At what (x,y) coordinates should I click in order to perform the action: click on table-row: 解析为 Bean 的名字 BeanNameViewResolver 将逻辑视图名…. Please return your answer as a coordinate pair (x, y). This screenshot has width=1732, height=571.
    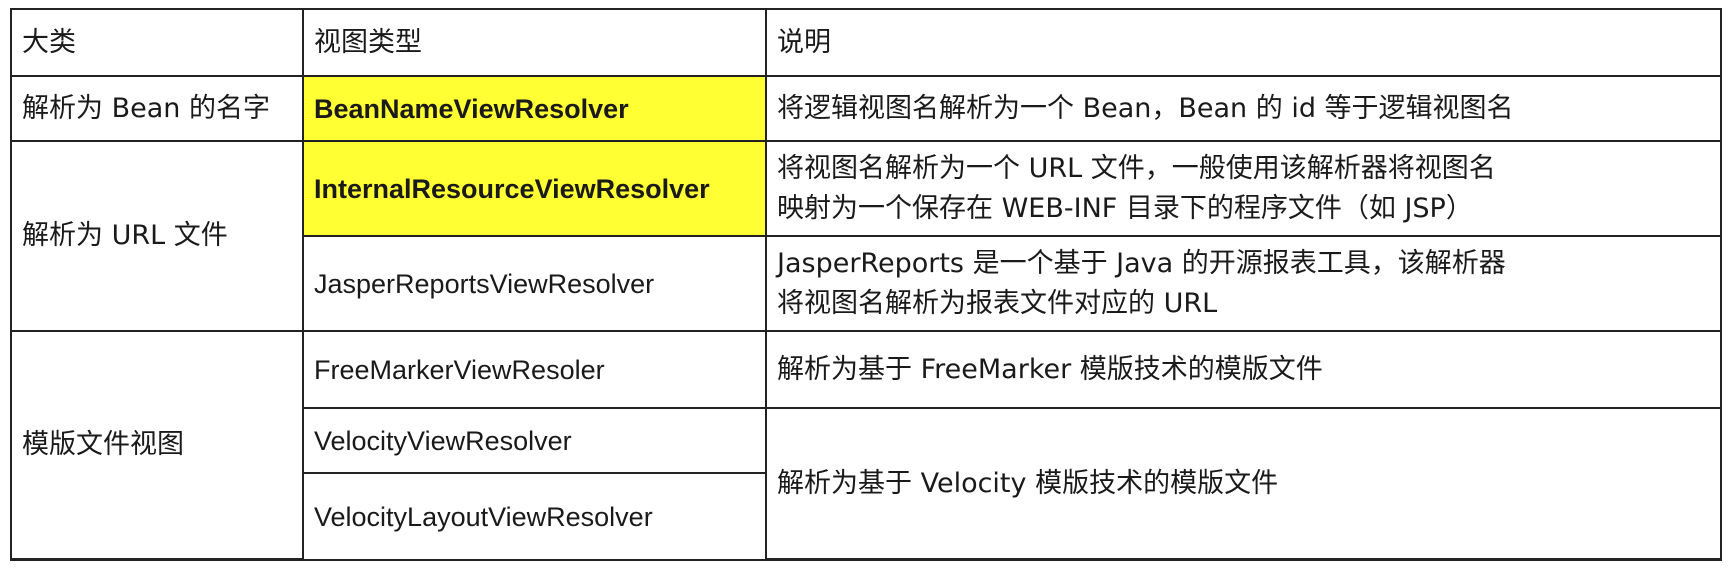
    Looking at the image, I should click on (866, 108).